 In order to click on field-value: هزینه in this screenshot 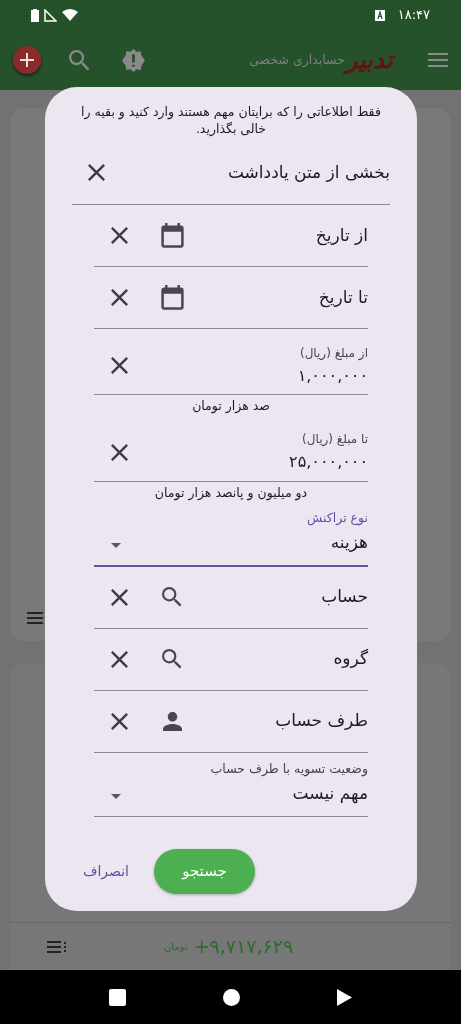, I will do `click(349, 542)`.